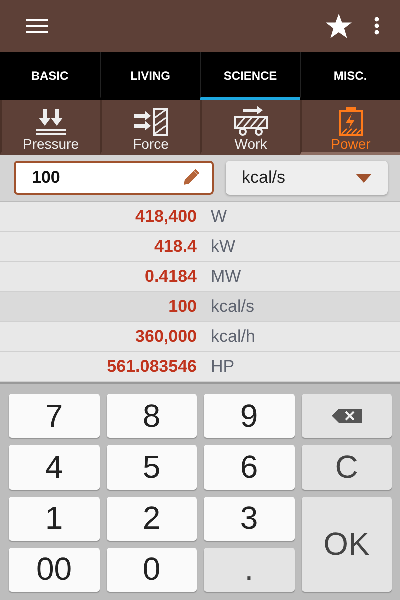 This screenshot has height=600, width=400. I want to click on result-unit: kcal/s, so click(232, 306).